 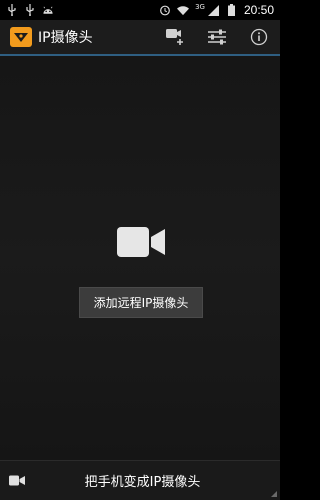 What do you see at coordinates (200, 7) in the screenshot?
I see `network-type-label: 3G` at bounding box center [200, 7].